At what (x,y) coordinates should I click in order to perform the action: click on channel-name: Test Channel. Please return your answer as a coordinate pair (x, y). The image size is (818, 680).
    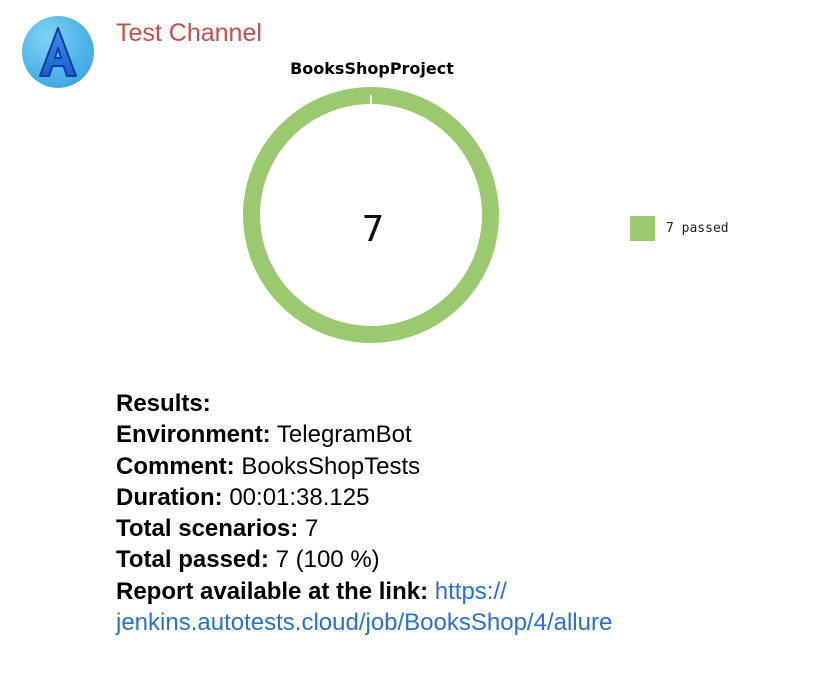
    Looking at the image, I should click on (189, 33).